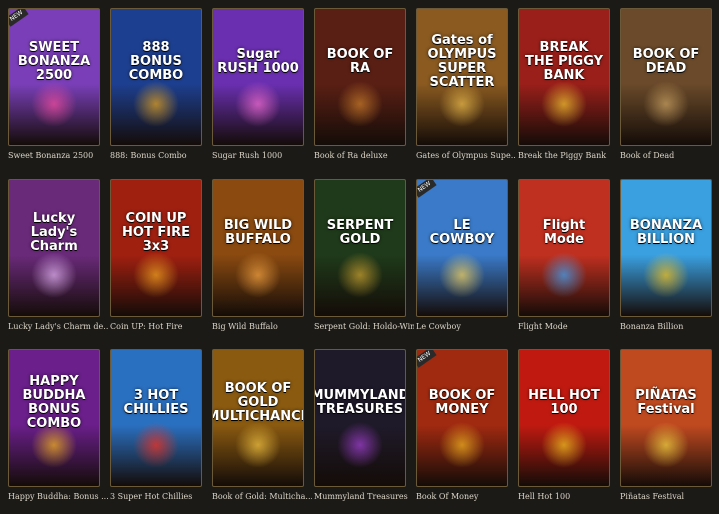  What do you see at coordinates (462, 61) in the screenshot?
I see `game-logo: Gates of OLYMPUS SUPER SCATTER` at bounding box center [462, 61].